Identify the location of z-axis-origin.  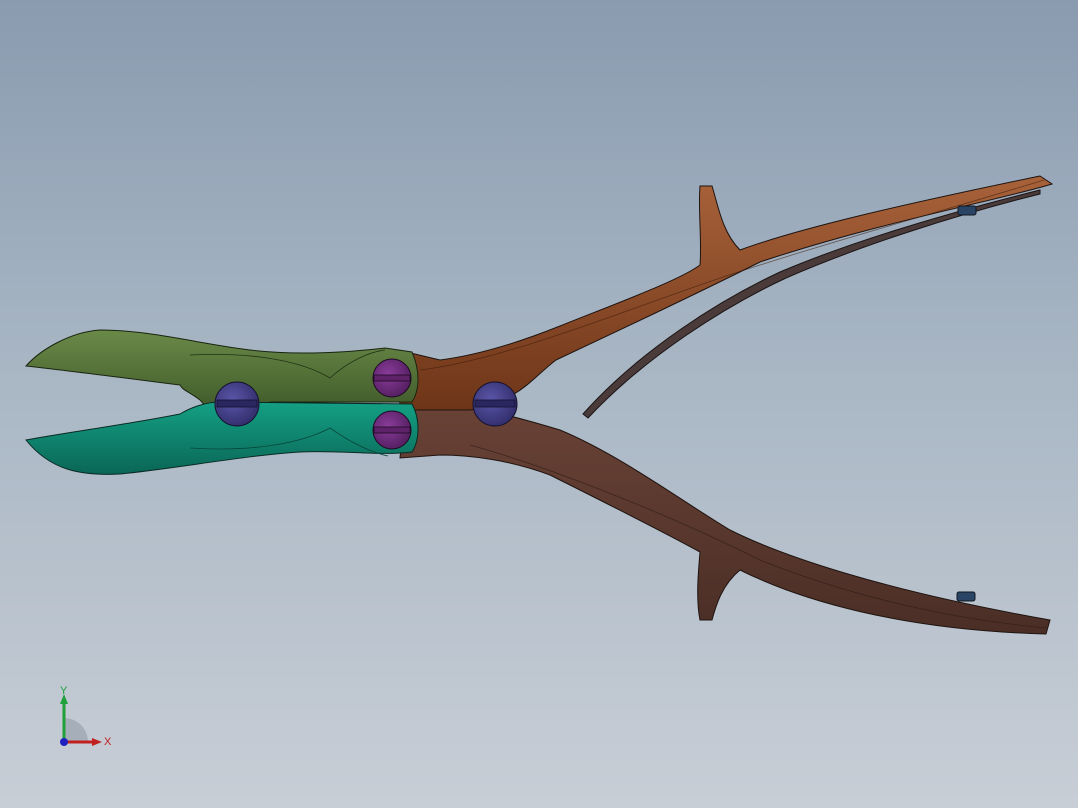
(64, 742).